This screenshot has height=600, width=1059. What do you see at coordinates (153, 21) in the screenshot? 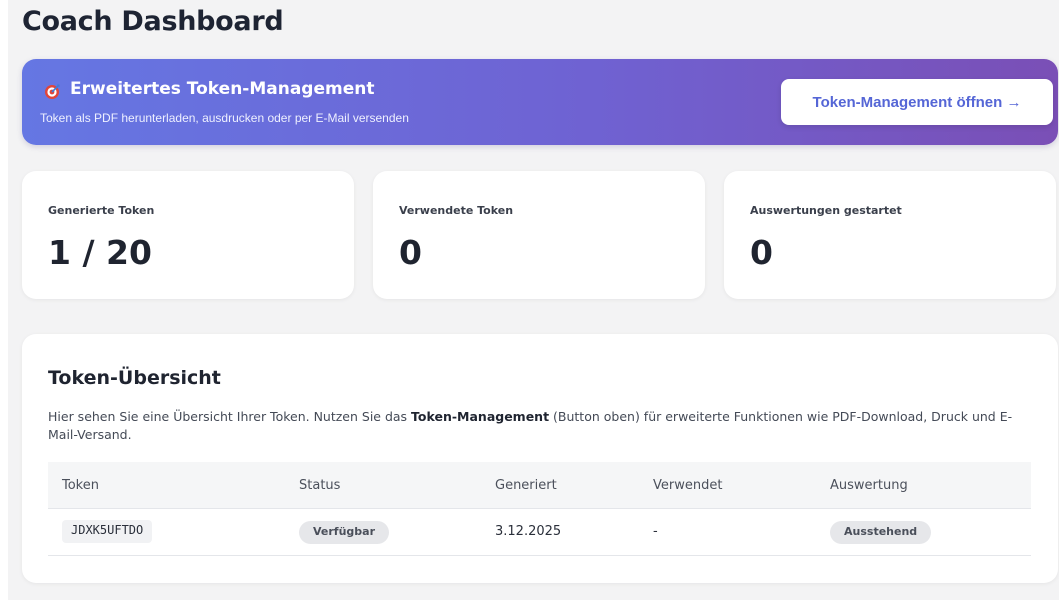
I see `page-title: Coach Dashboard` at bounding box center [153, 21].